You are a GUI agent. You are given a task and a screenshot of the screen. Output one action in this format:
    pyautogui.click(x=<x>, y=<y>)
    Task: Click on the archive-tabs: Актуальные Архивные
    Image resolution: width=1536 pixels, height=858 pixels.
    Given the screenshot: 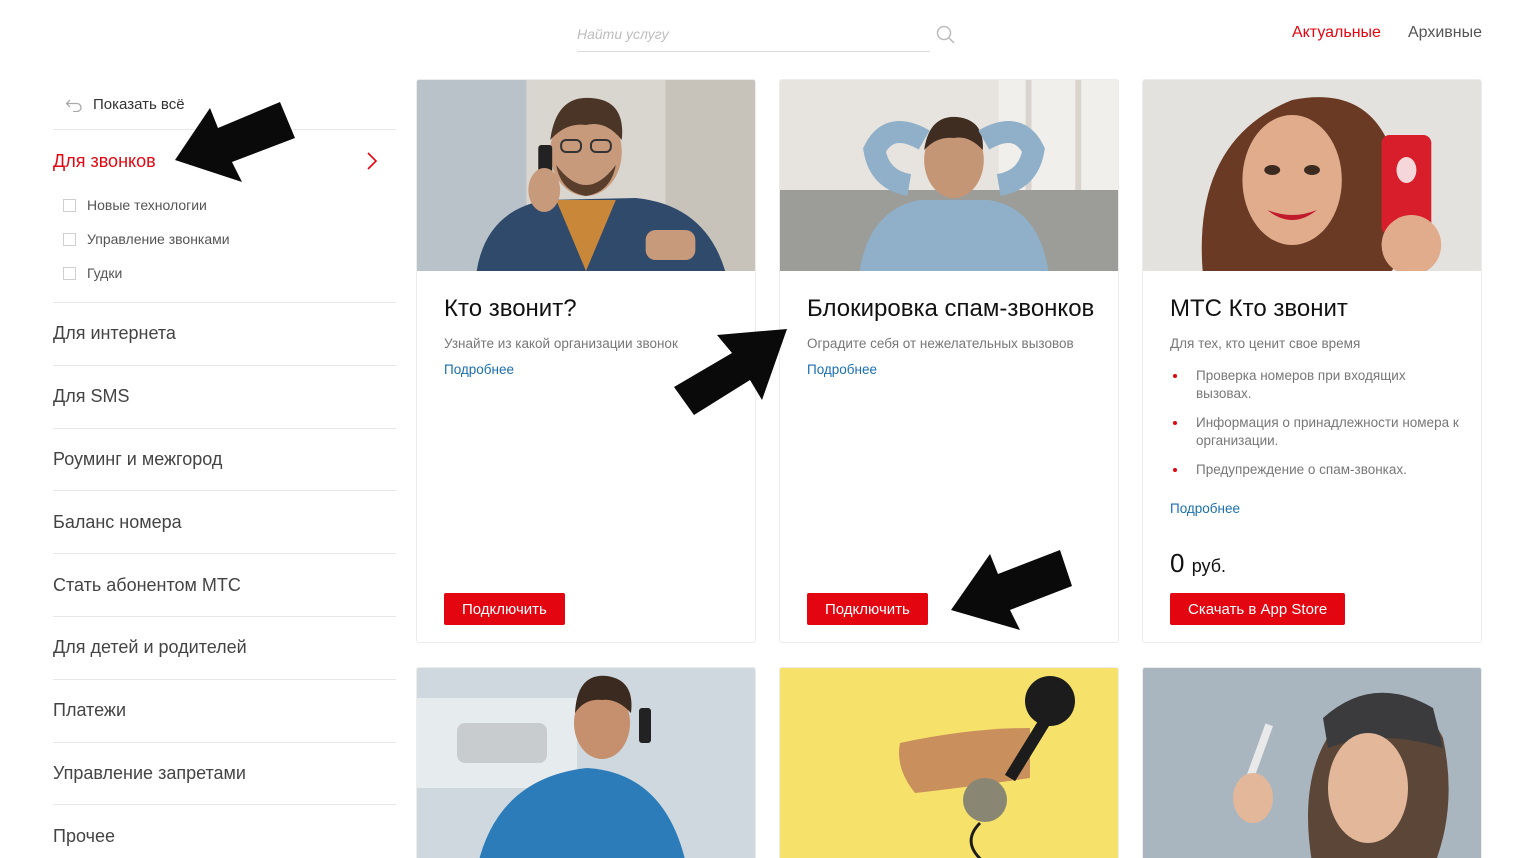 What is the action you would take?
    pyautogui.click(x=1387, y=33)
    